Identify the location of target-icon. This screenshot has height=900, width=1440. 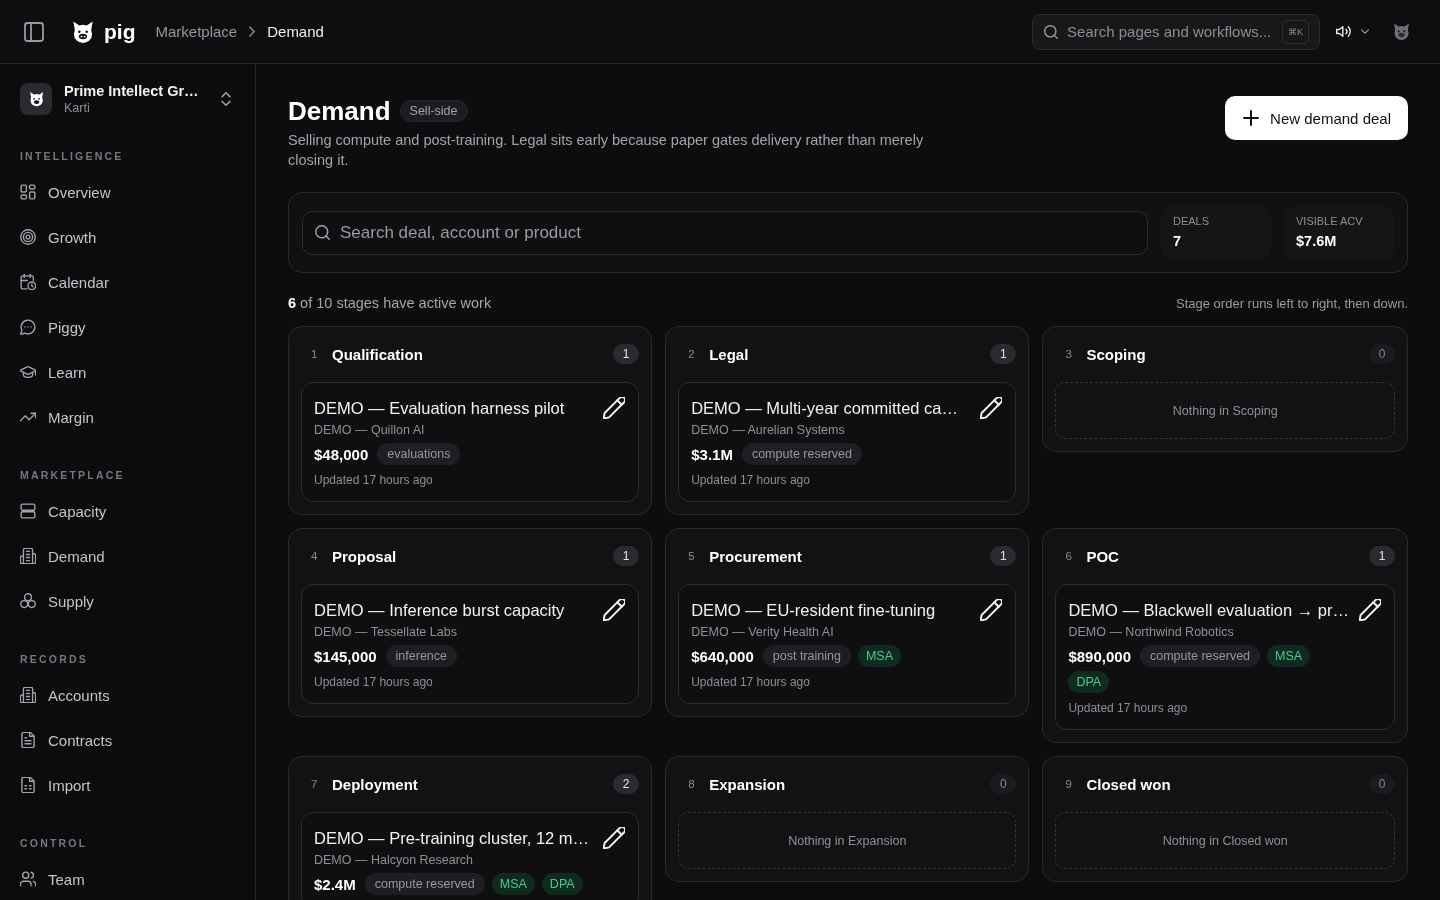
(28, 237).